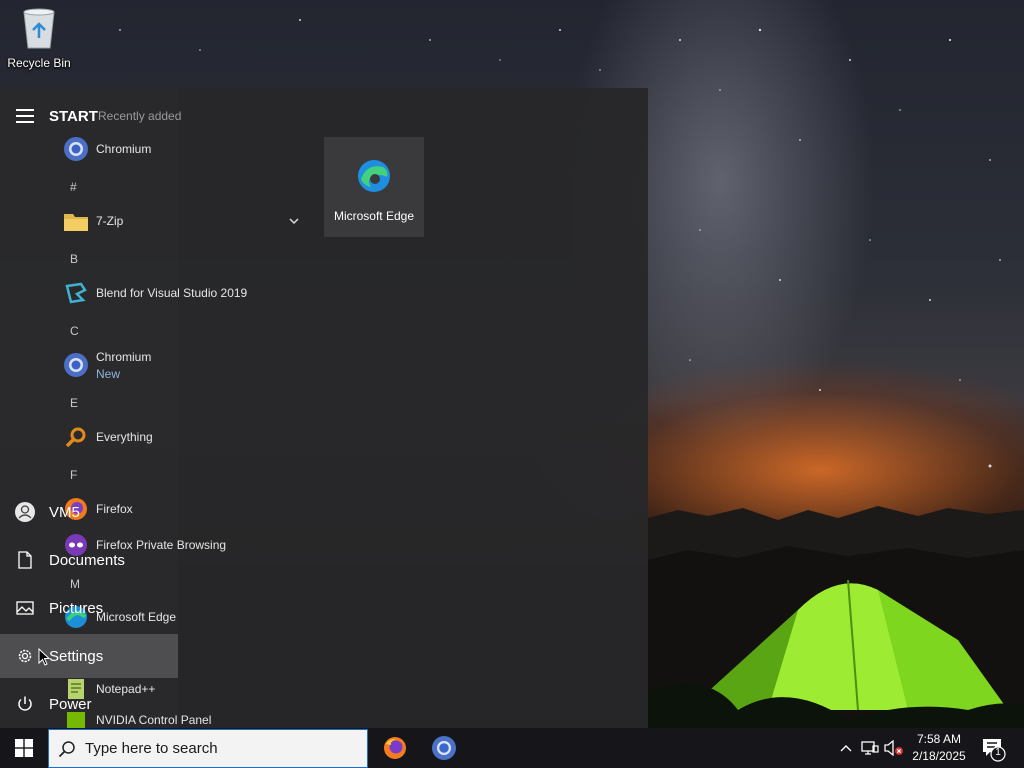  I want to click on rail-settings: Settings, so click(89, 656).